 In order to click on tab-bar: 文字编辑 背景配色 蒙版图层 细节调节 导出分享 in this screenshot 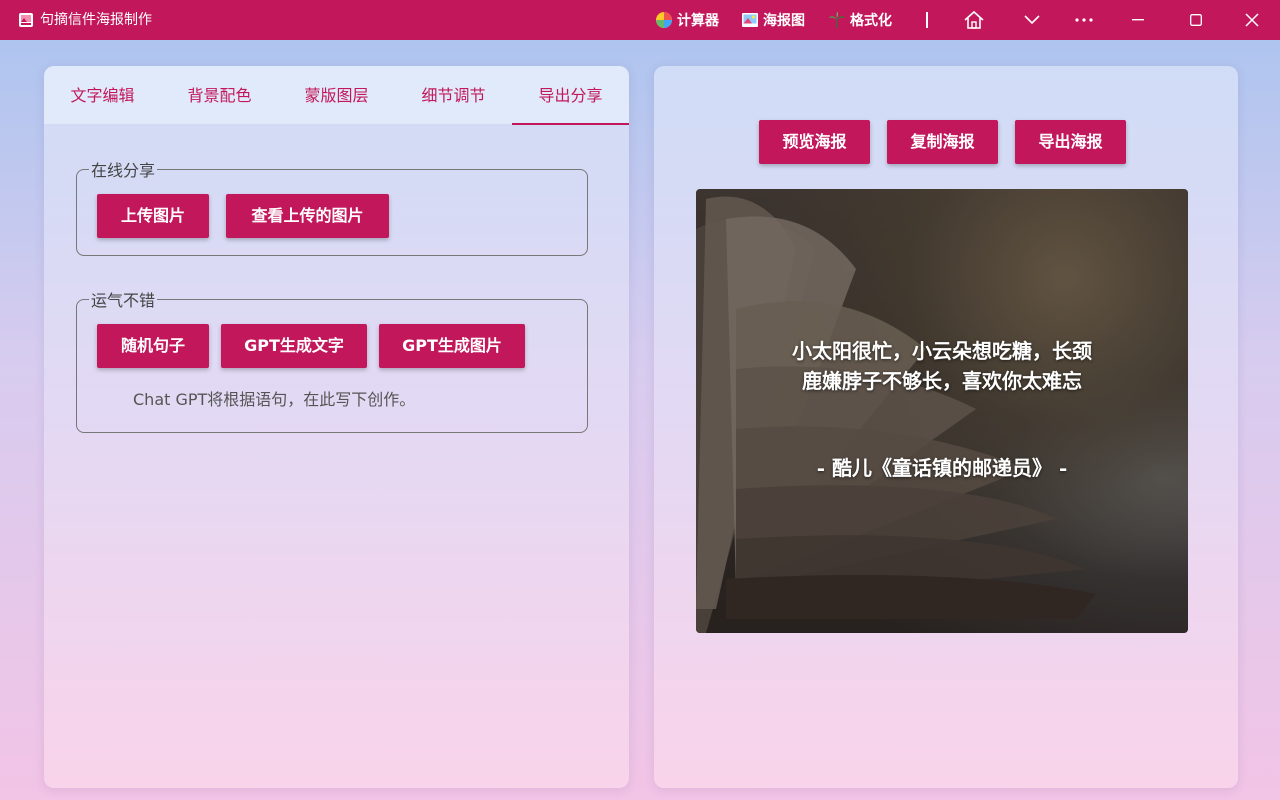, I will do `click(336, 95)`.